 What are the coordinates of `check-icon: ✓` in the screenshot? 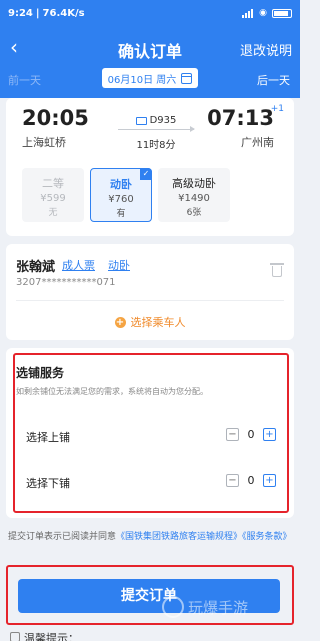 It's located at (146, 174).